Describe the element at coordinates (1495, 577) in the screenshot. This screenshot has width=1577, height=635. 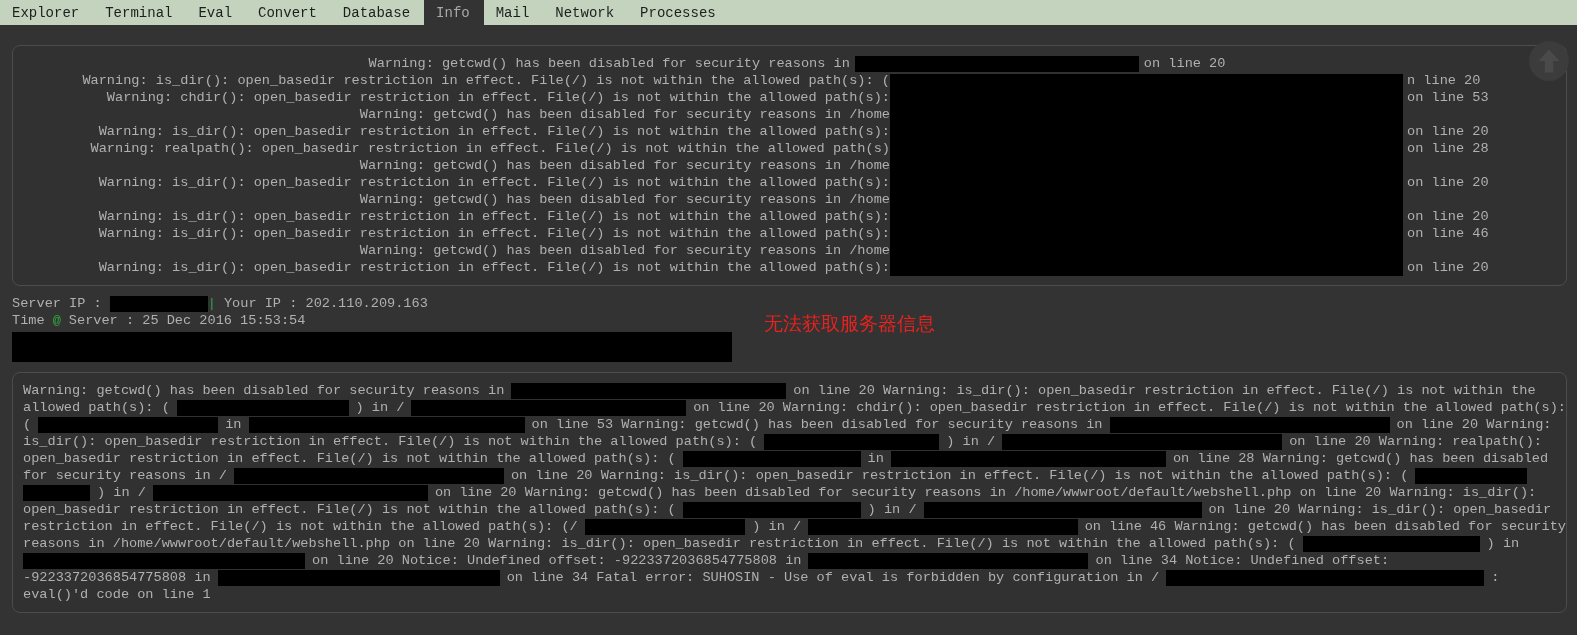
I see `output-text: :` at that location.